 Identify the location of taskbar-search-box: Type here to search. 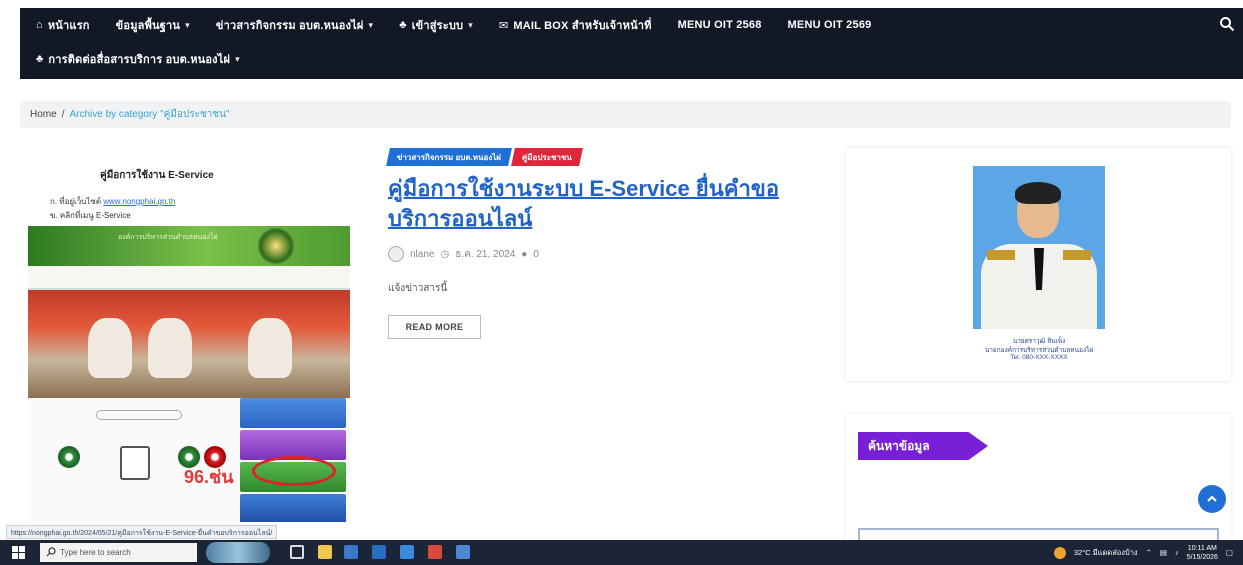
(118, 552).